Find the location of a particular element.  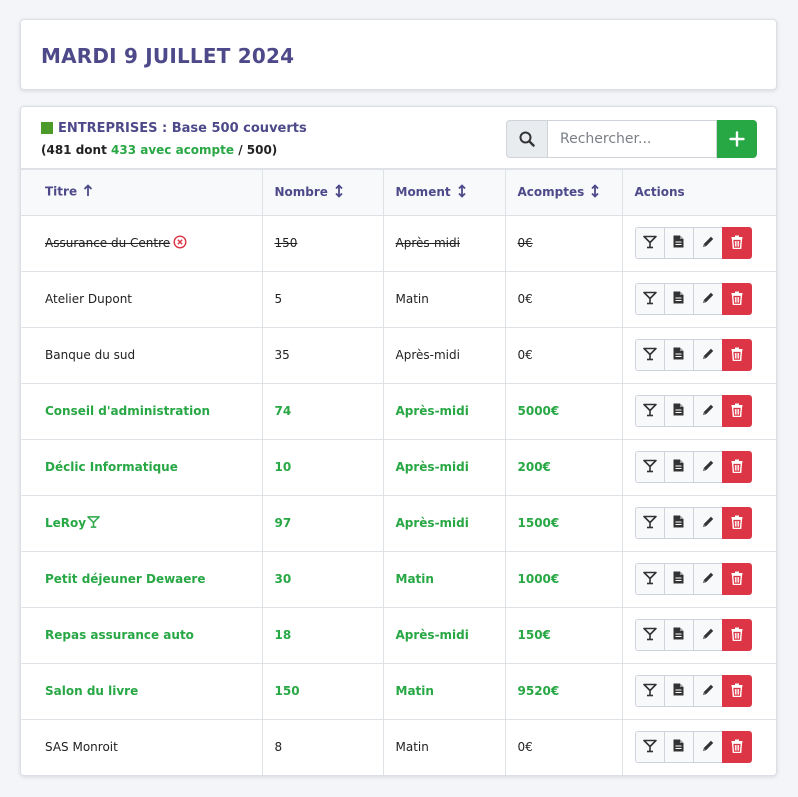

search-input is located at coordinates (632, 139).